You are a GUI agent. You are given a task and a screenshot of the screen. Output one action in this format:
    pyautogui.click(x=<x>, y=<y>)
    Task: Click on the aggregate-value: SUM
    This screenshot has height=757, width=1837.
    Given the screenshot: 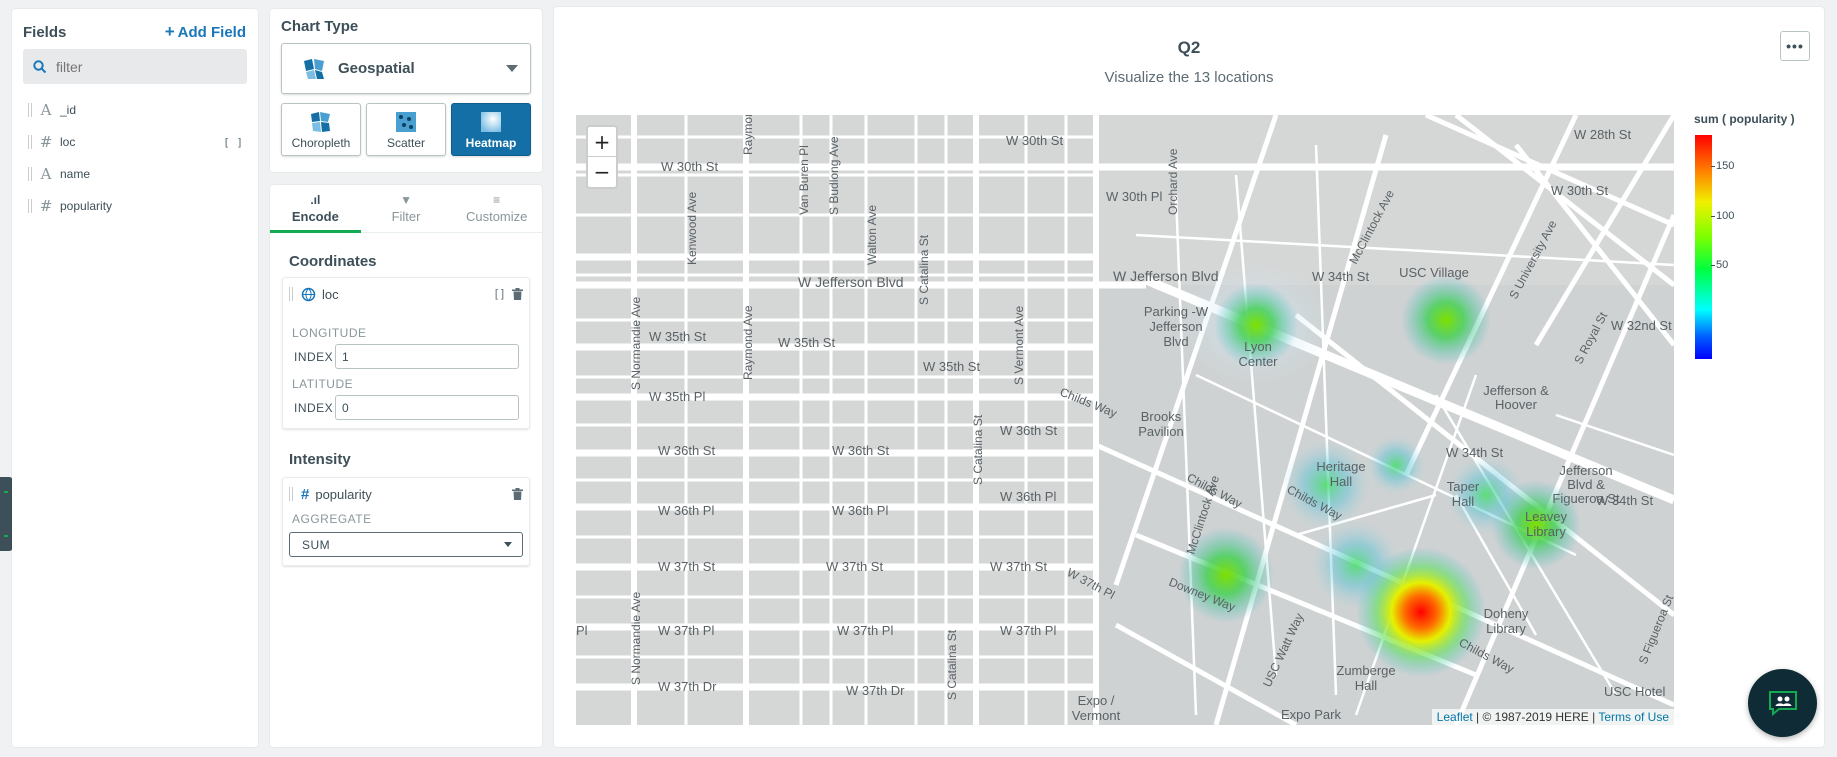 What is the action you would take?
    pyautogui.click(x=316, y=544)
    